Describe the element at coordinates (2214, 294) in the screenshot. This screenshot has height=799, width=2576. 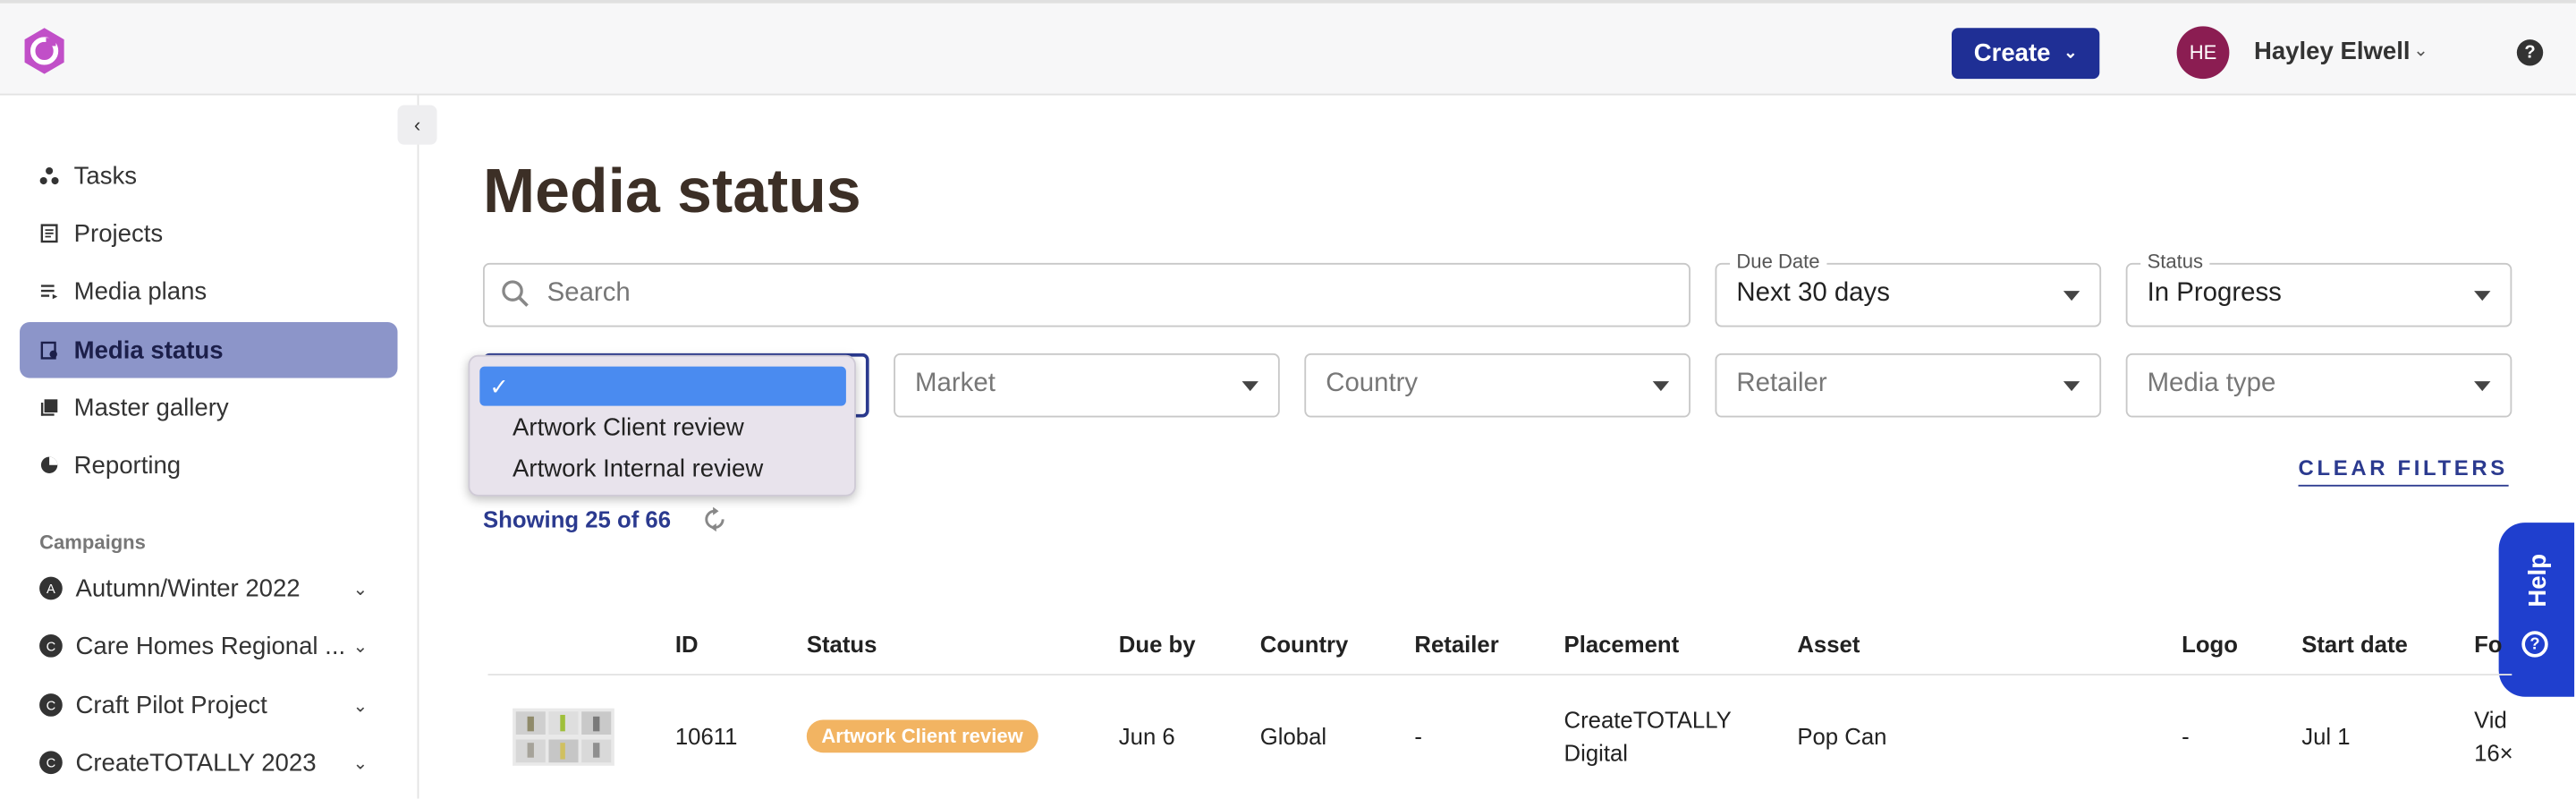
I see `status-value: In Progress` at that location.